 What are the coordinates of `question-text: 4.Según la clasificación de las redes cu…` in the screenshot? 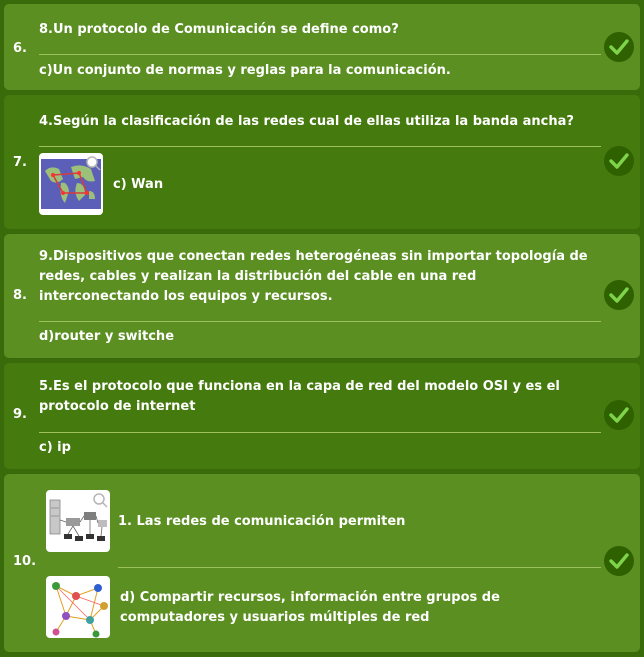 It's located at (306, 121).